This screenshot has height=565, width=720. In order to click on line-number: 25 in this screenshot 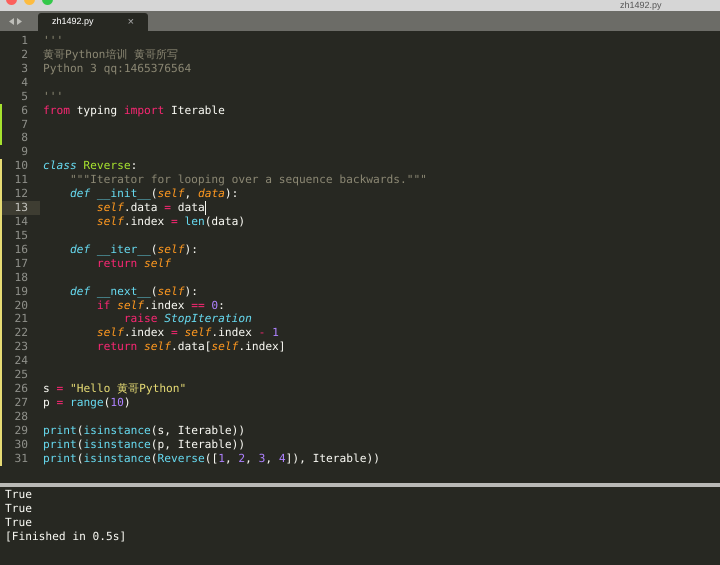, I will do `click(21, 375)`.